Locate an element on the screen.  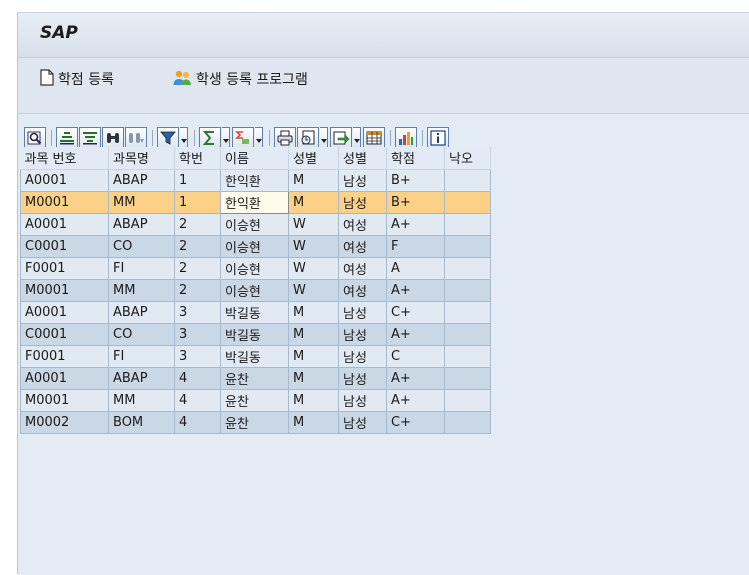
table-row: F0001 FI 2 이승현 W 여성 A is located at coordinates (255, 268).